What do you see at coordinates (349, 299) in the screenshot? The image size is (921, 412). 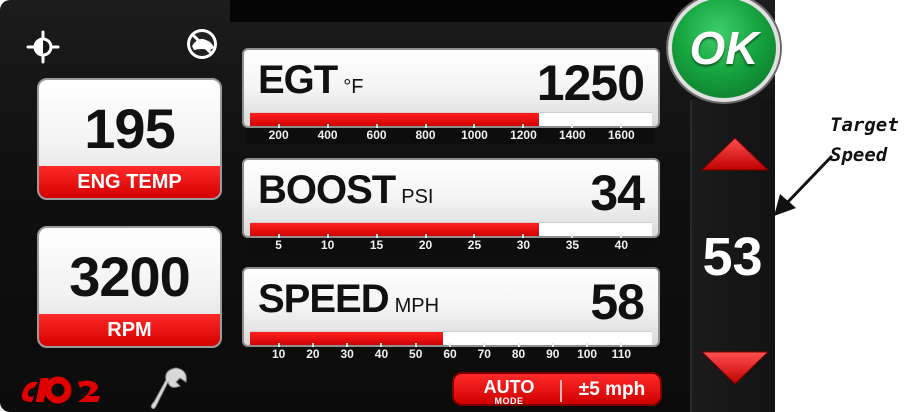 I see `speed-gauge-name: SPEED MPH` at bounding box center [349, 299].